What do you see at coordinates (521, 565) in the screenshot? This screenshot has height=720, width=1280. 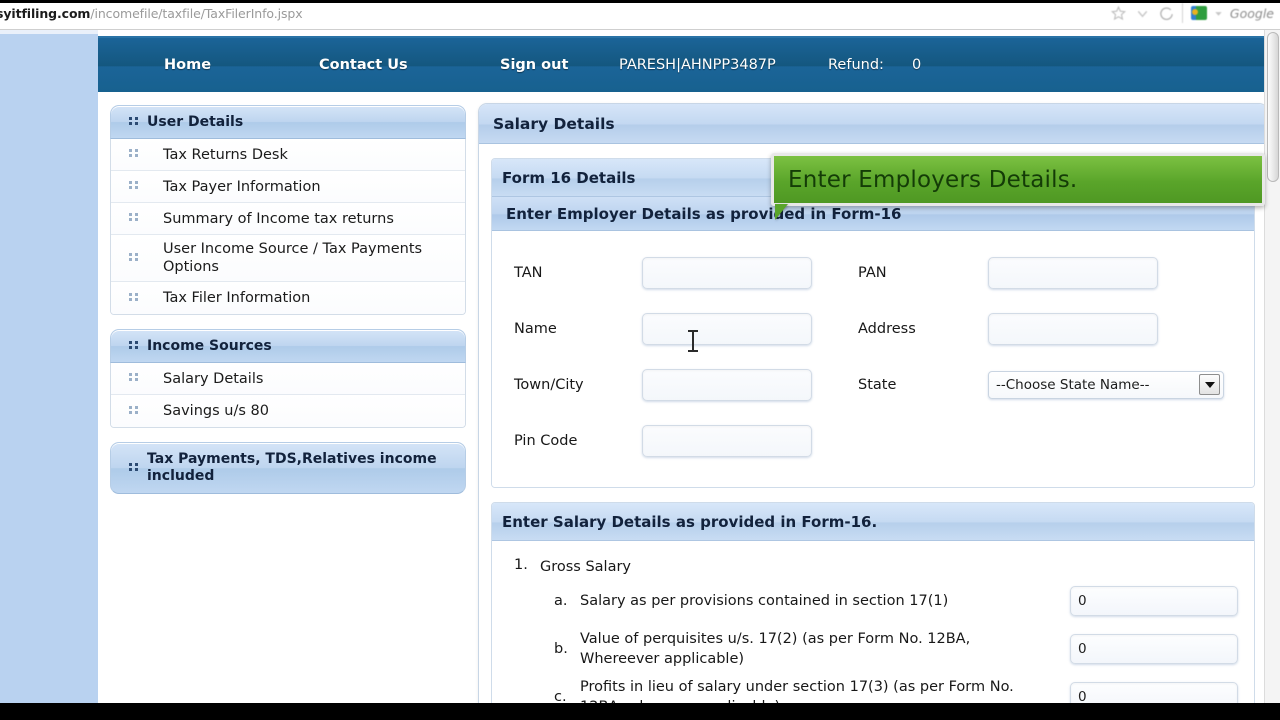 I see `salary-item-number: 1.` at bounding box center [521, 565].